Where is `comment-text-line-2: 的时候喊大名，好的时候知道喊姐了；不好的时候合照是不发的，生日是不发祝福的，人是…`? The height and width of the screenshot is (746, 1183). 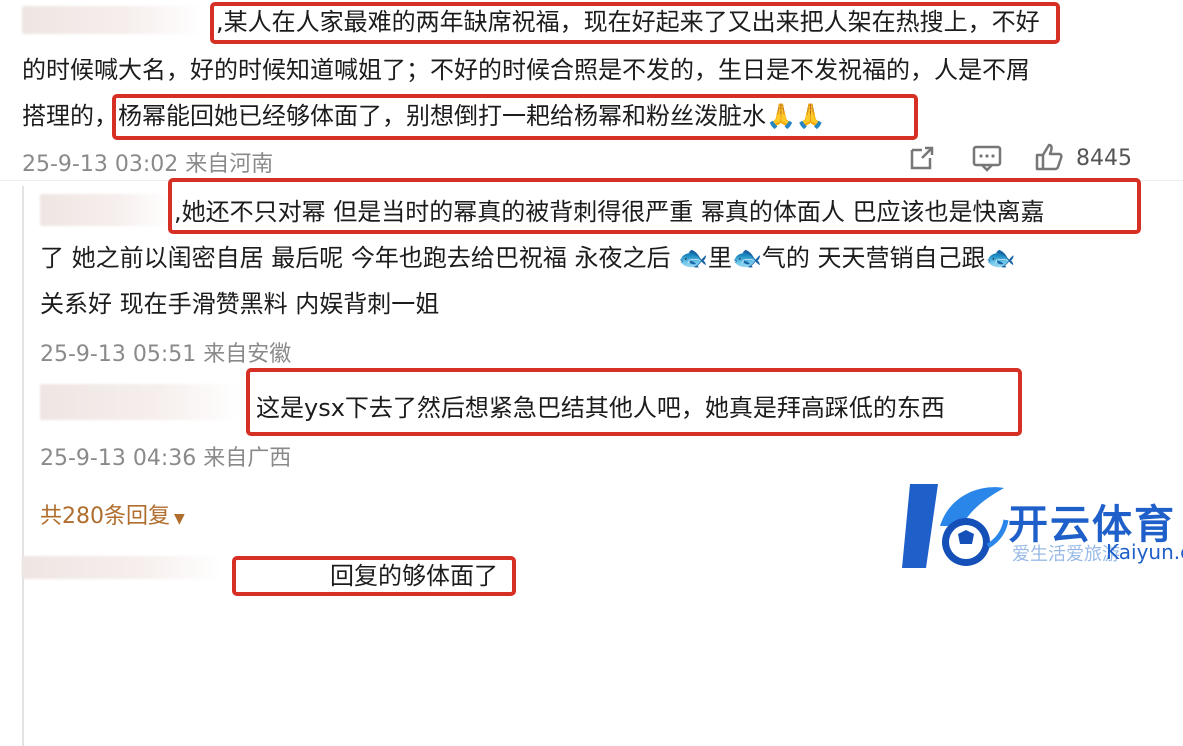 comment-text-line-2: 的时候喊大名，好的时候知道喊姐了；不好的时候合照是不发的，生日是不发祝福的，人是… is located at coordinates (526, 70).